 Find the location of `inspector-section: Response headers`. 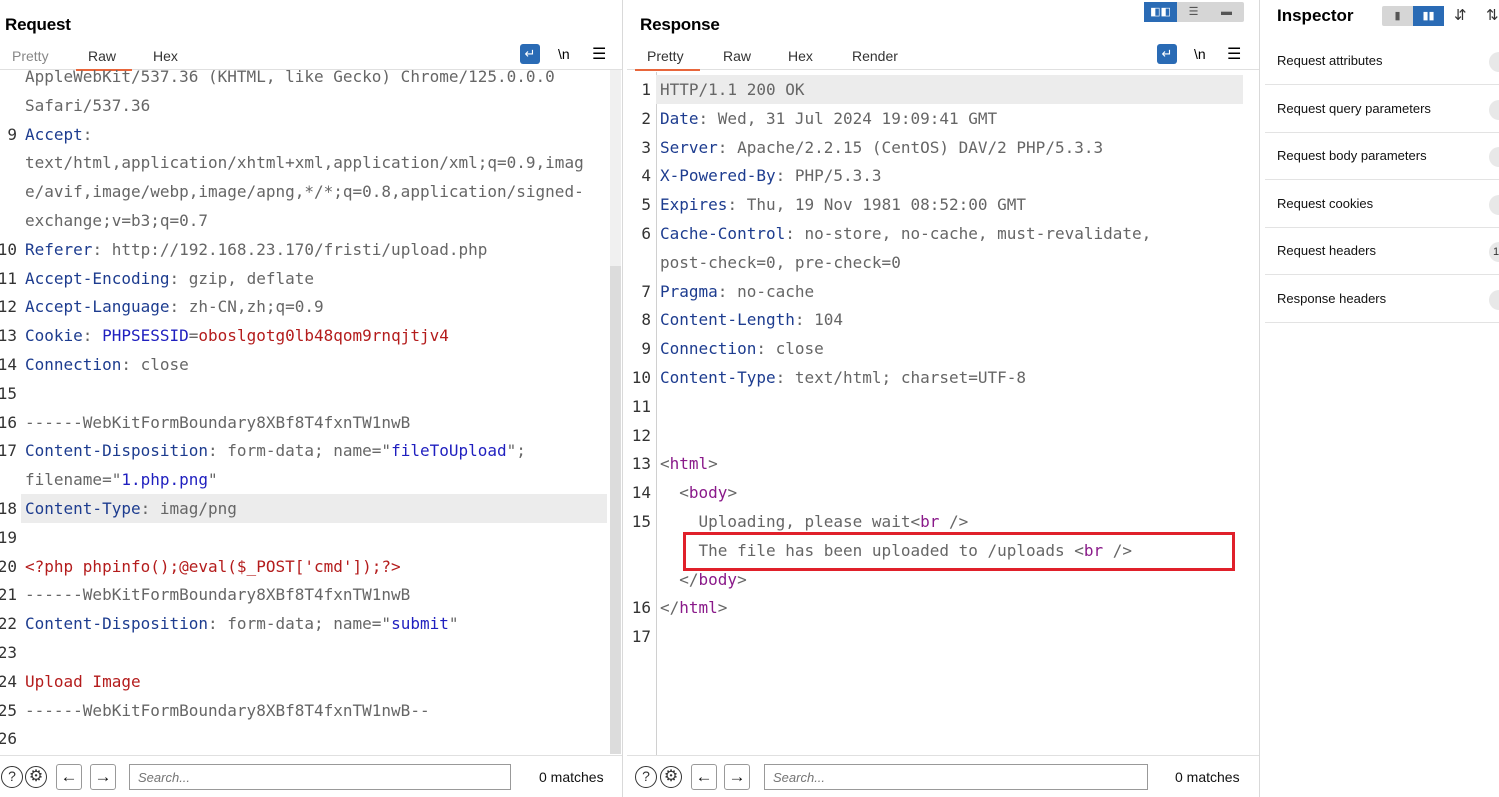

inspector-section: Response headers is located at coordinates (1382, 299).